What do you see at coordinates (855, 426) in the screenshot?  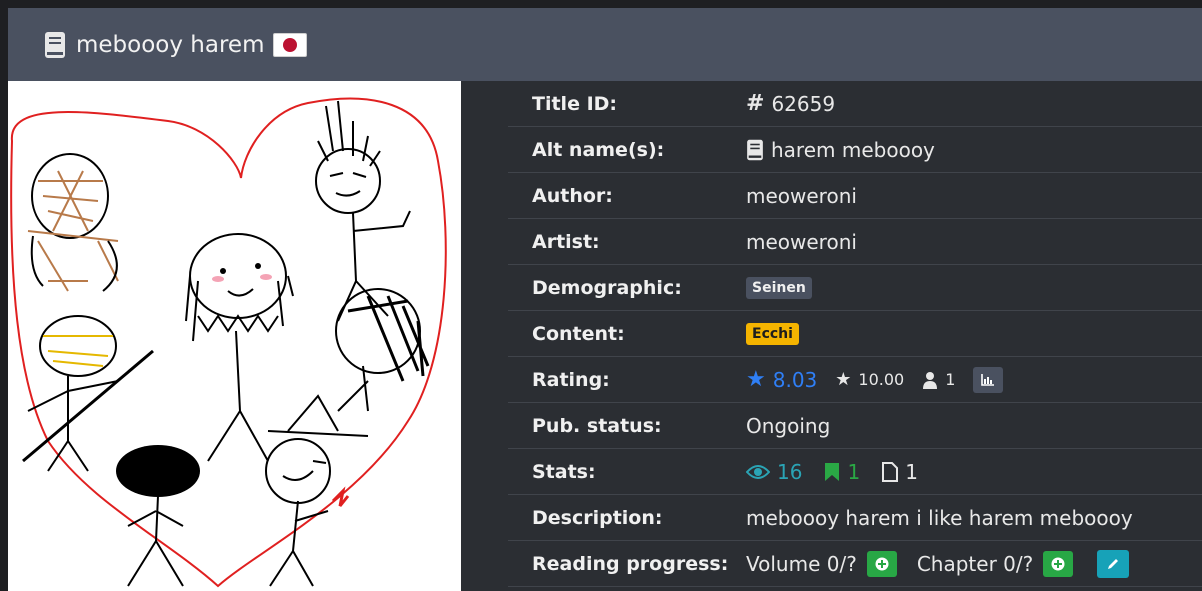 I see `row-pub-status: Pub. status: Ongoing` at bounding box center [855, 426].